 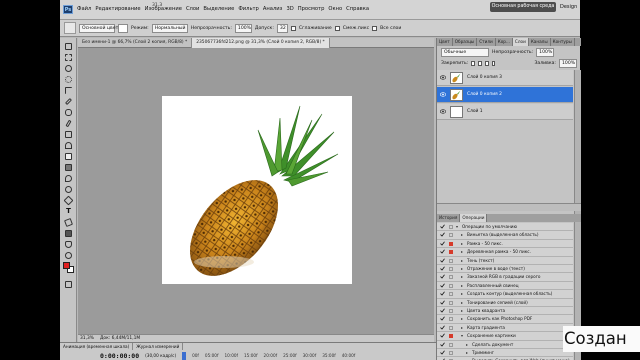 I want to click on tab-history: История, so click(x=449, y=218).